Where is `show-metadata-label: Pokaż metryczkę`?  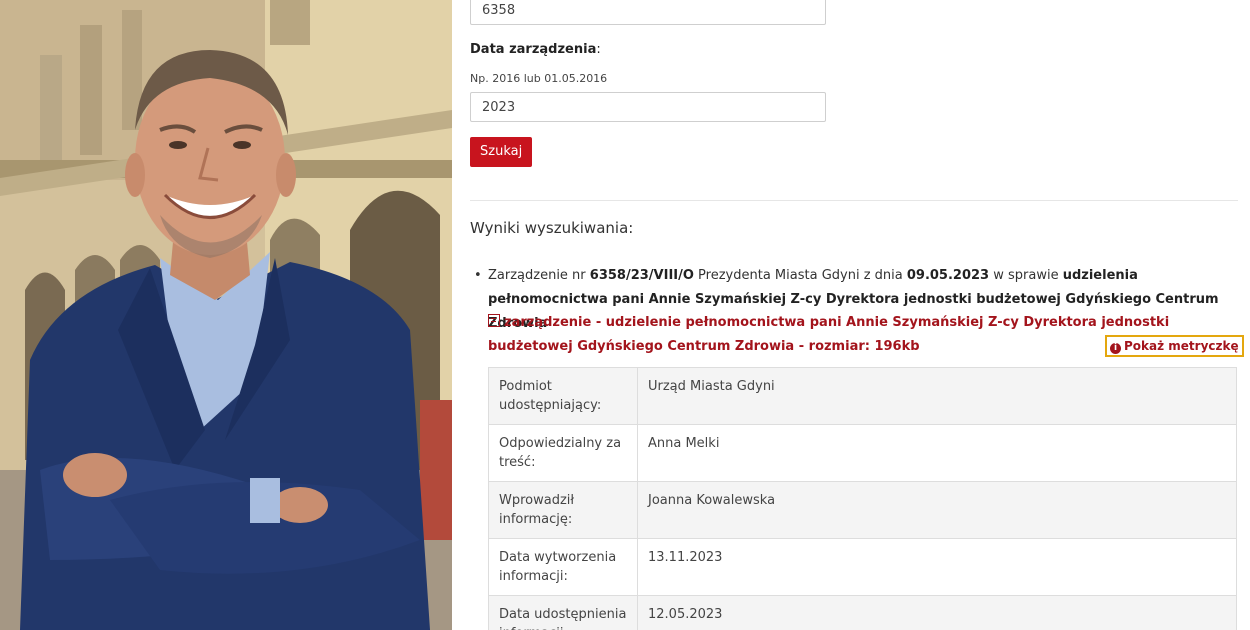 show-metadata-label: Pokaż metryczkę is located at coordinates (1181, 346).